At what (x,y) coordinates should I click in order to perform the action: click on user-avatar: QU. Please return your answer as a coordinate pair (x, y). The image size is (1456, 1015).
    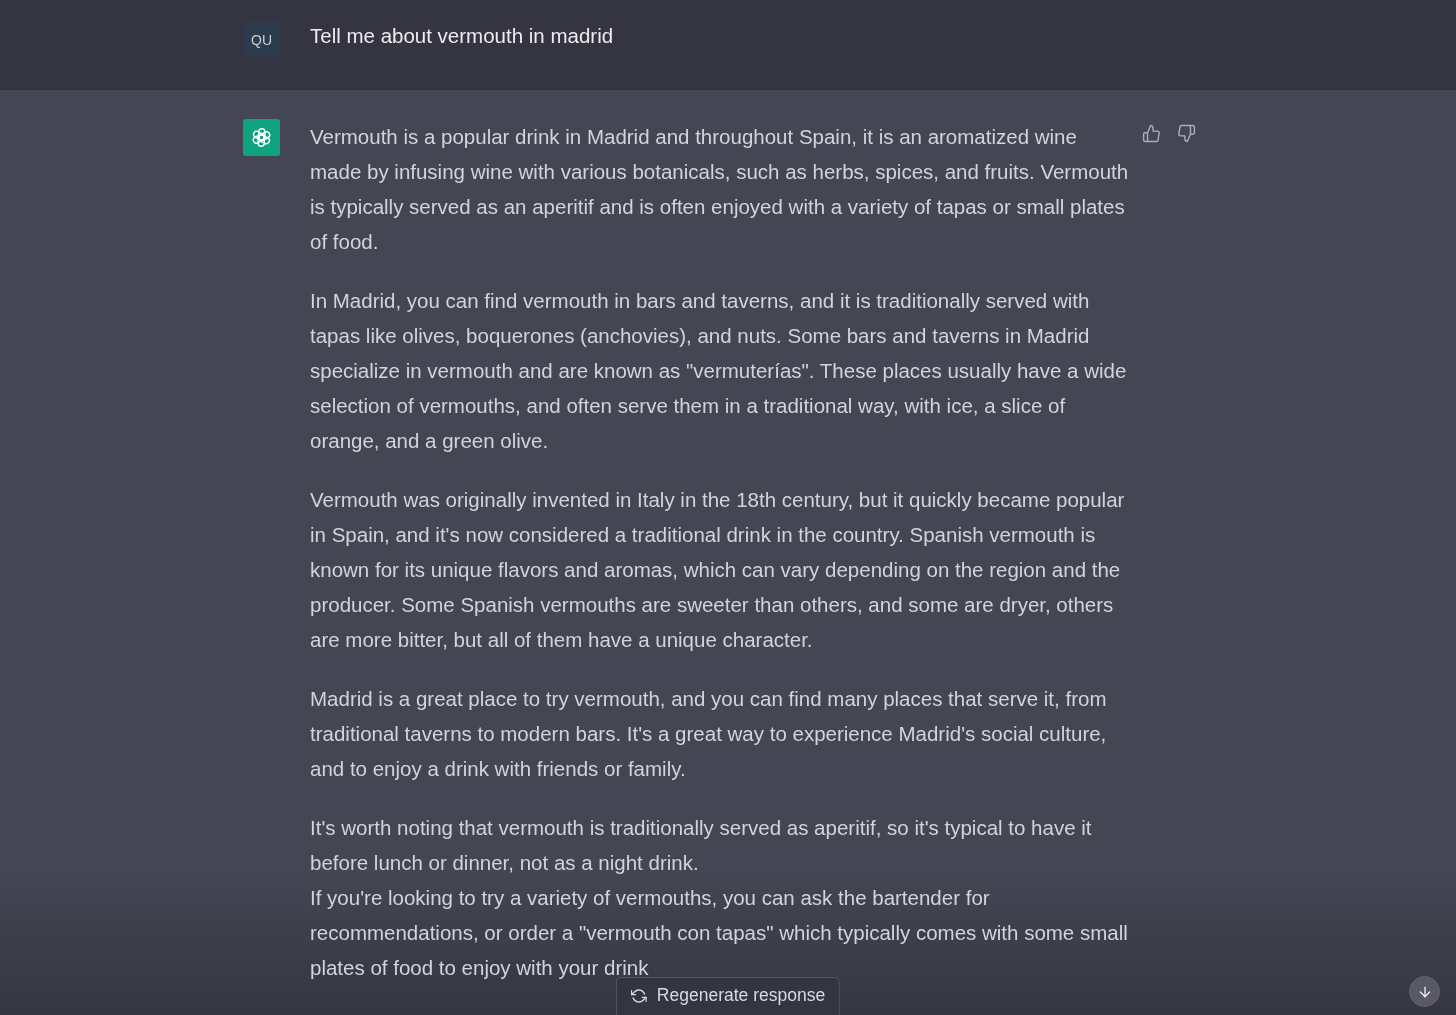
    Looking at the image, I should click on (261, 39).